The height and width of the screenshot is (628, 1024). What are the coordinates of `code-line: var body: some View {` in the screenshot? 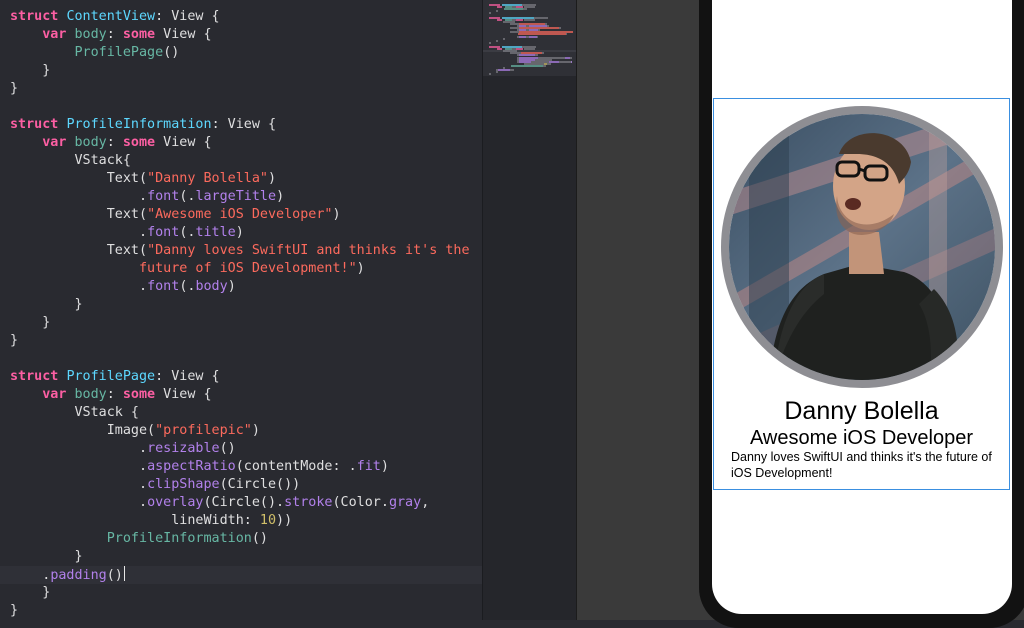 It's located at (110, 395).